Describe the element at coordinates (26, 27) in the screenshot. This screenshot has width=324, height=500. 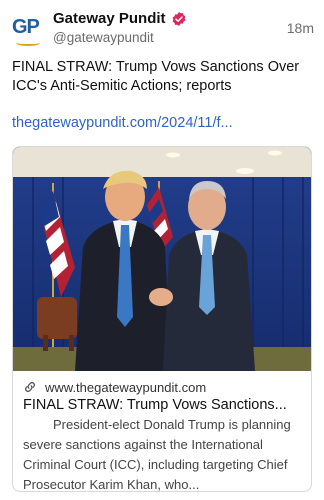
I see `avatar-logo-text: GP` at that location.